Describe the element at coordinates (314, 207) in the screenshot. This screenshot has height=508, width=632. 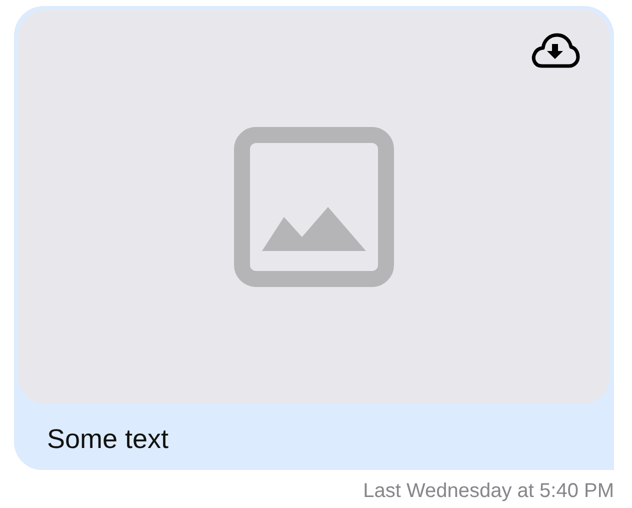
I see `image-placeholder-icon` at that location.